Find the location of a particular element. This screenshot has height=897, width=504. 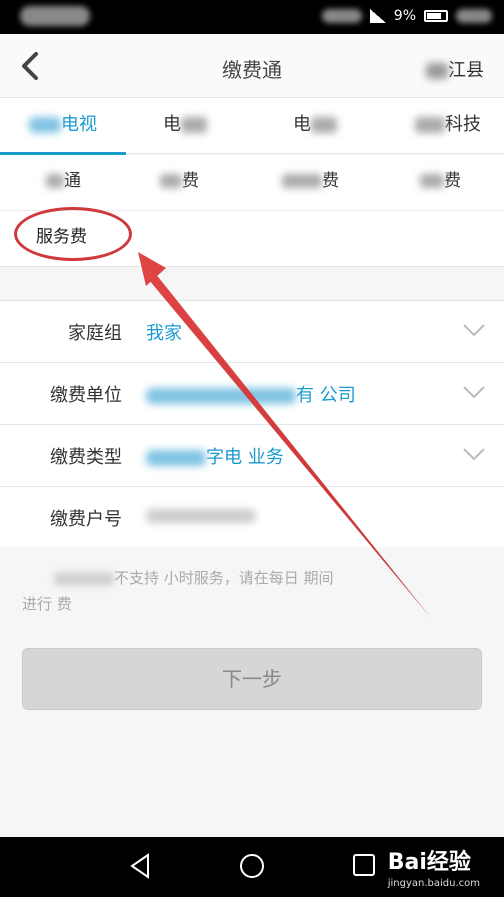

tab-2: 电 is located at coordinates (185, 126).